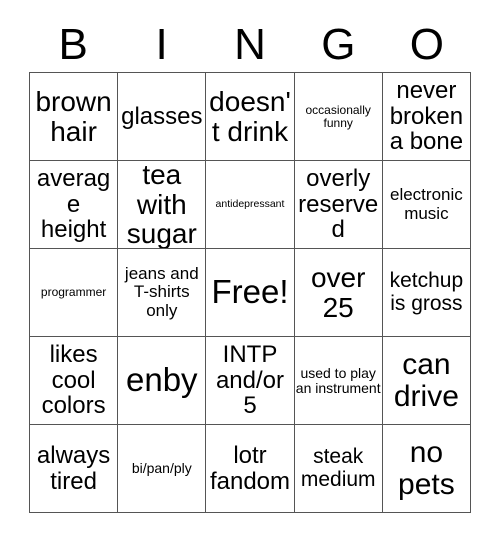 The height and width of the screenshot is (544, 500). I want to click on bingo-cell-label: lotr fandom, so click(250, 468).